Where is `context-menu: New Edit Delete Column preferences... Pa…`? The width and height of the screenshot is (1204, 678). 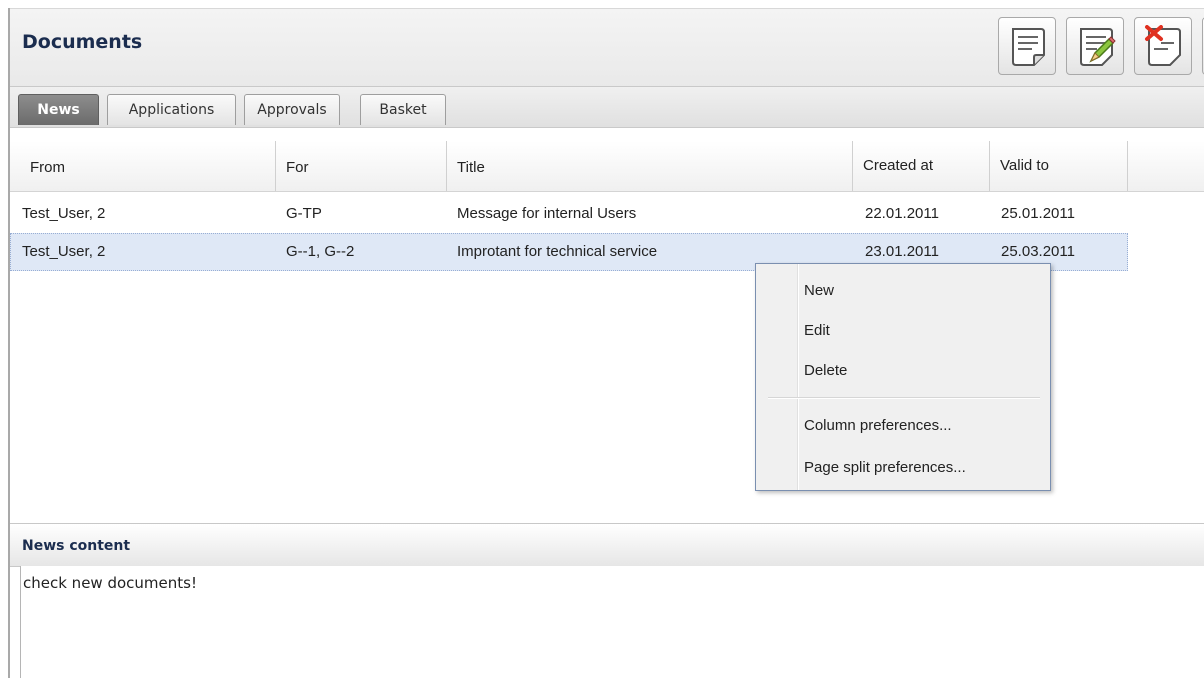 context-menu: New Edit Delete Column preferences... Pa… is located at coordinates (903, 377).